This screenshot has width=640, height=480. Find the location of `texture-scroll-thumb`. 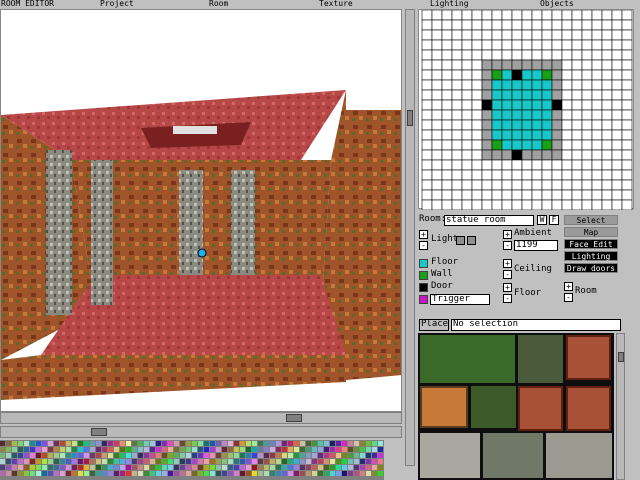

texture-scroll-thumb is located at coordinates (621, 357).